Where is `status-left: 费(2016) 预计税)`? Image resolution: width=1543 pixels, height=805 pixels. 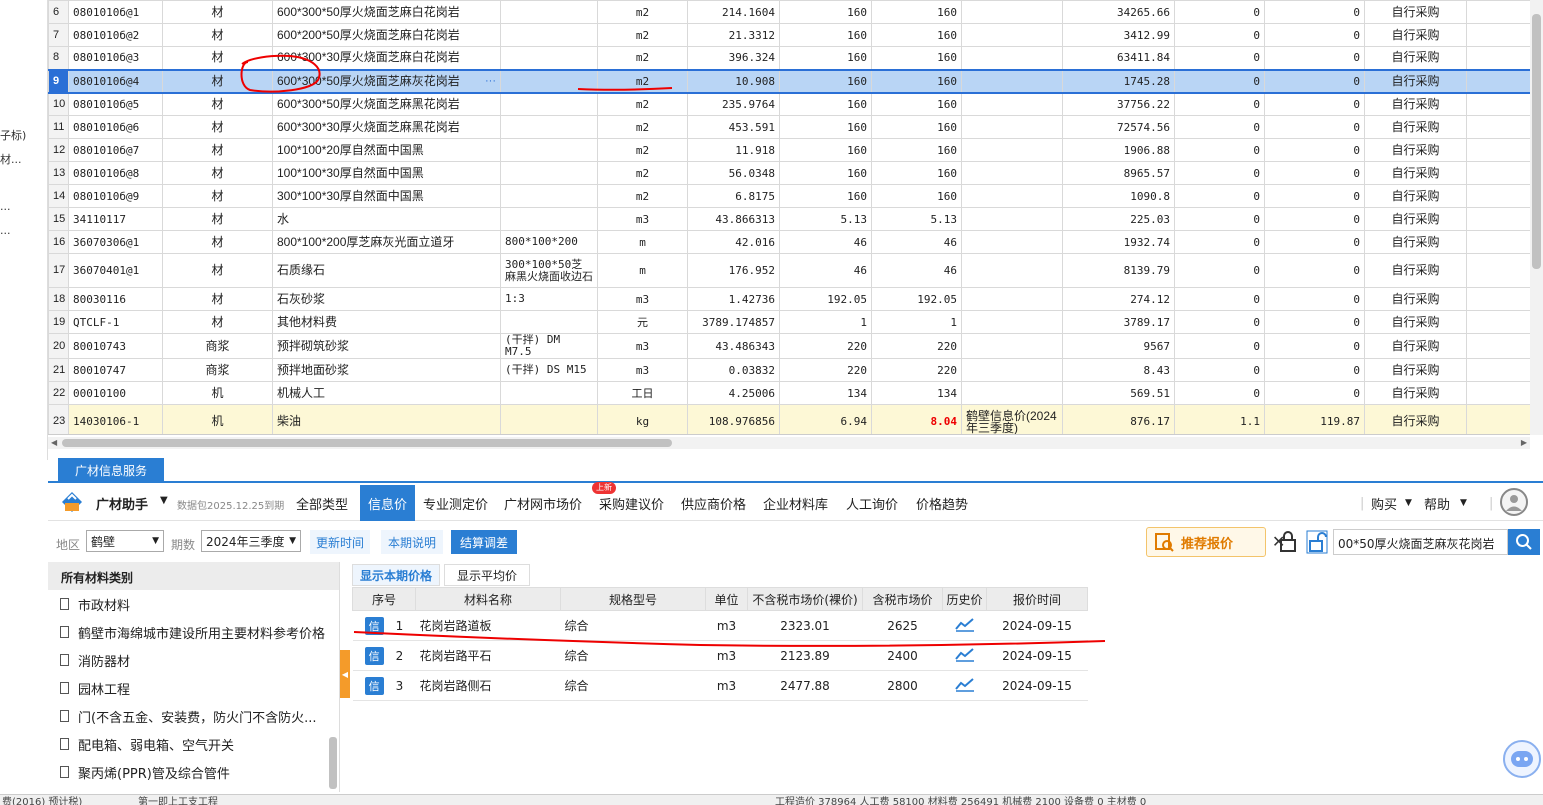
status-left: 费(2016) 预计税) is located at coordinates (42, 801).